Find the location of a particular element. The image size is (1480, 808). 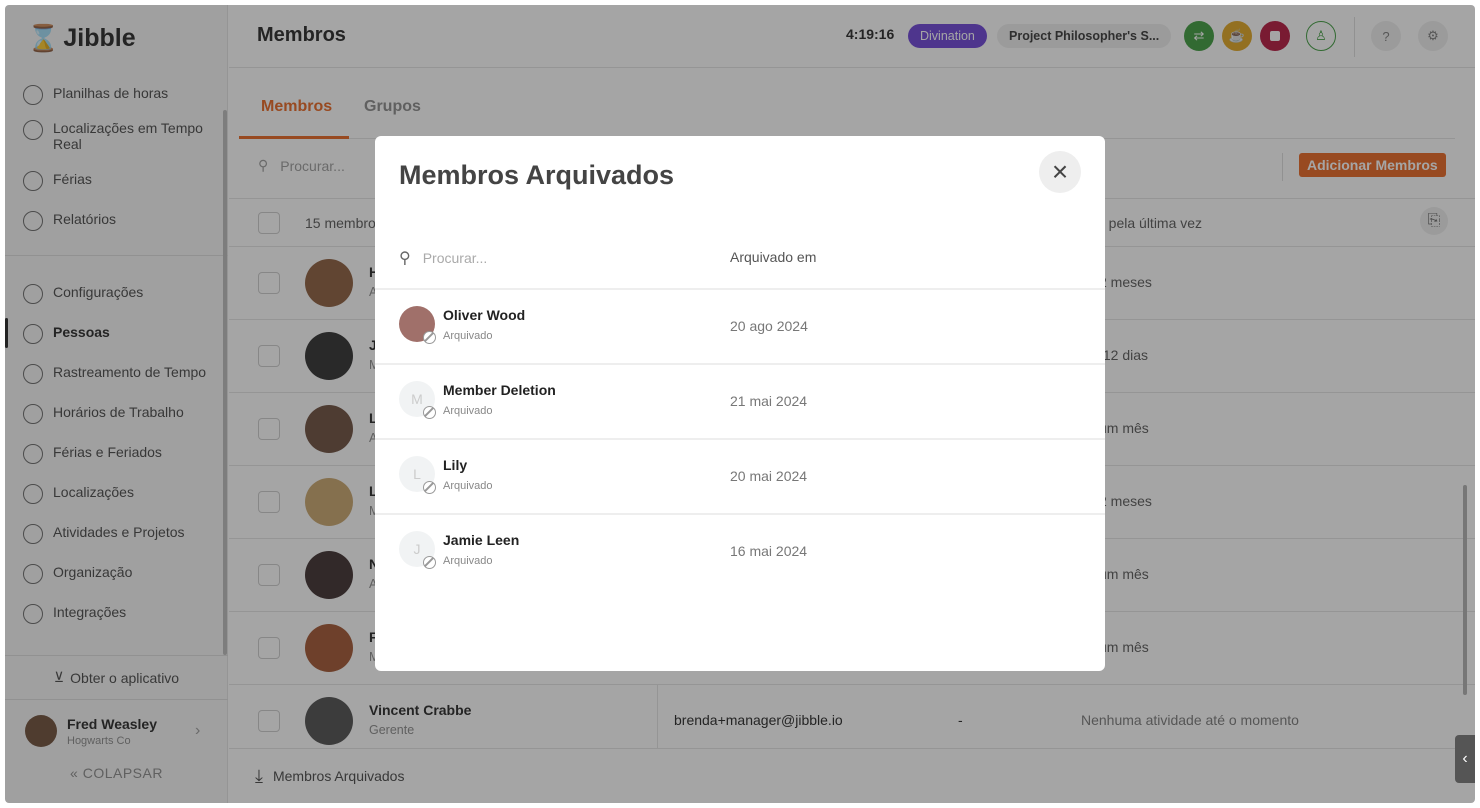

avatar-initial: L is located at coordinates (417, 474).